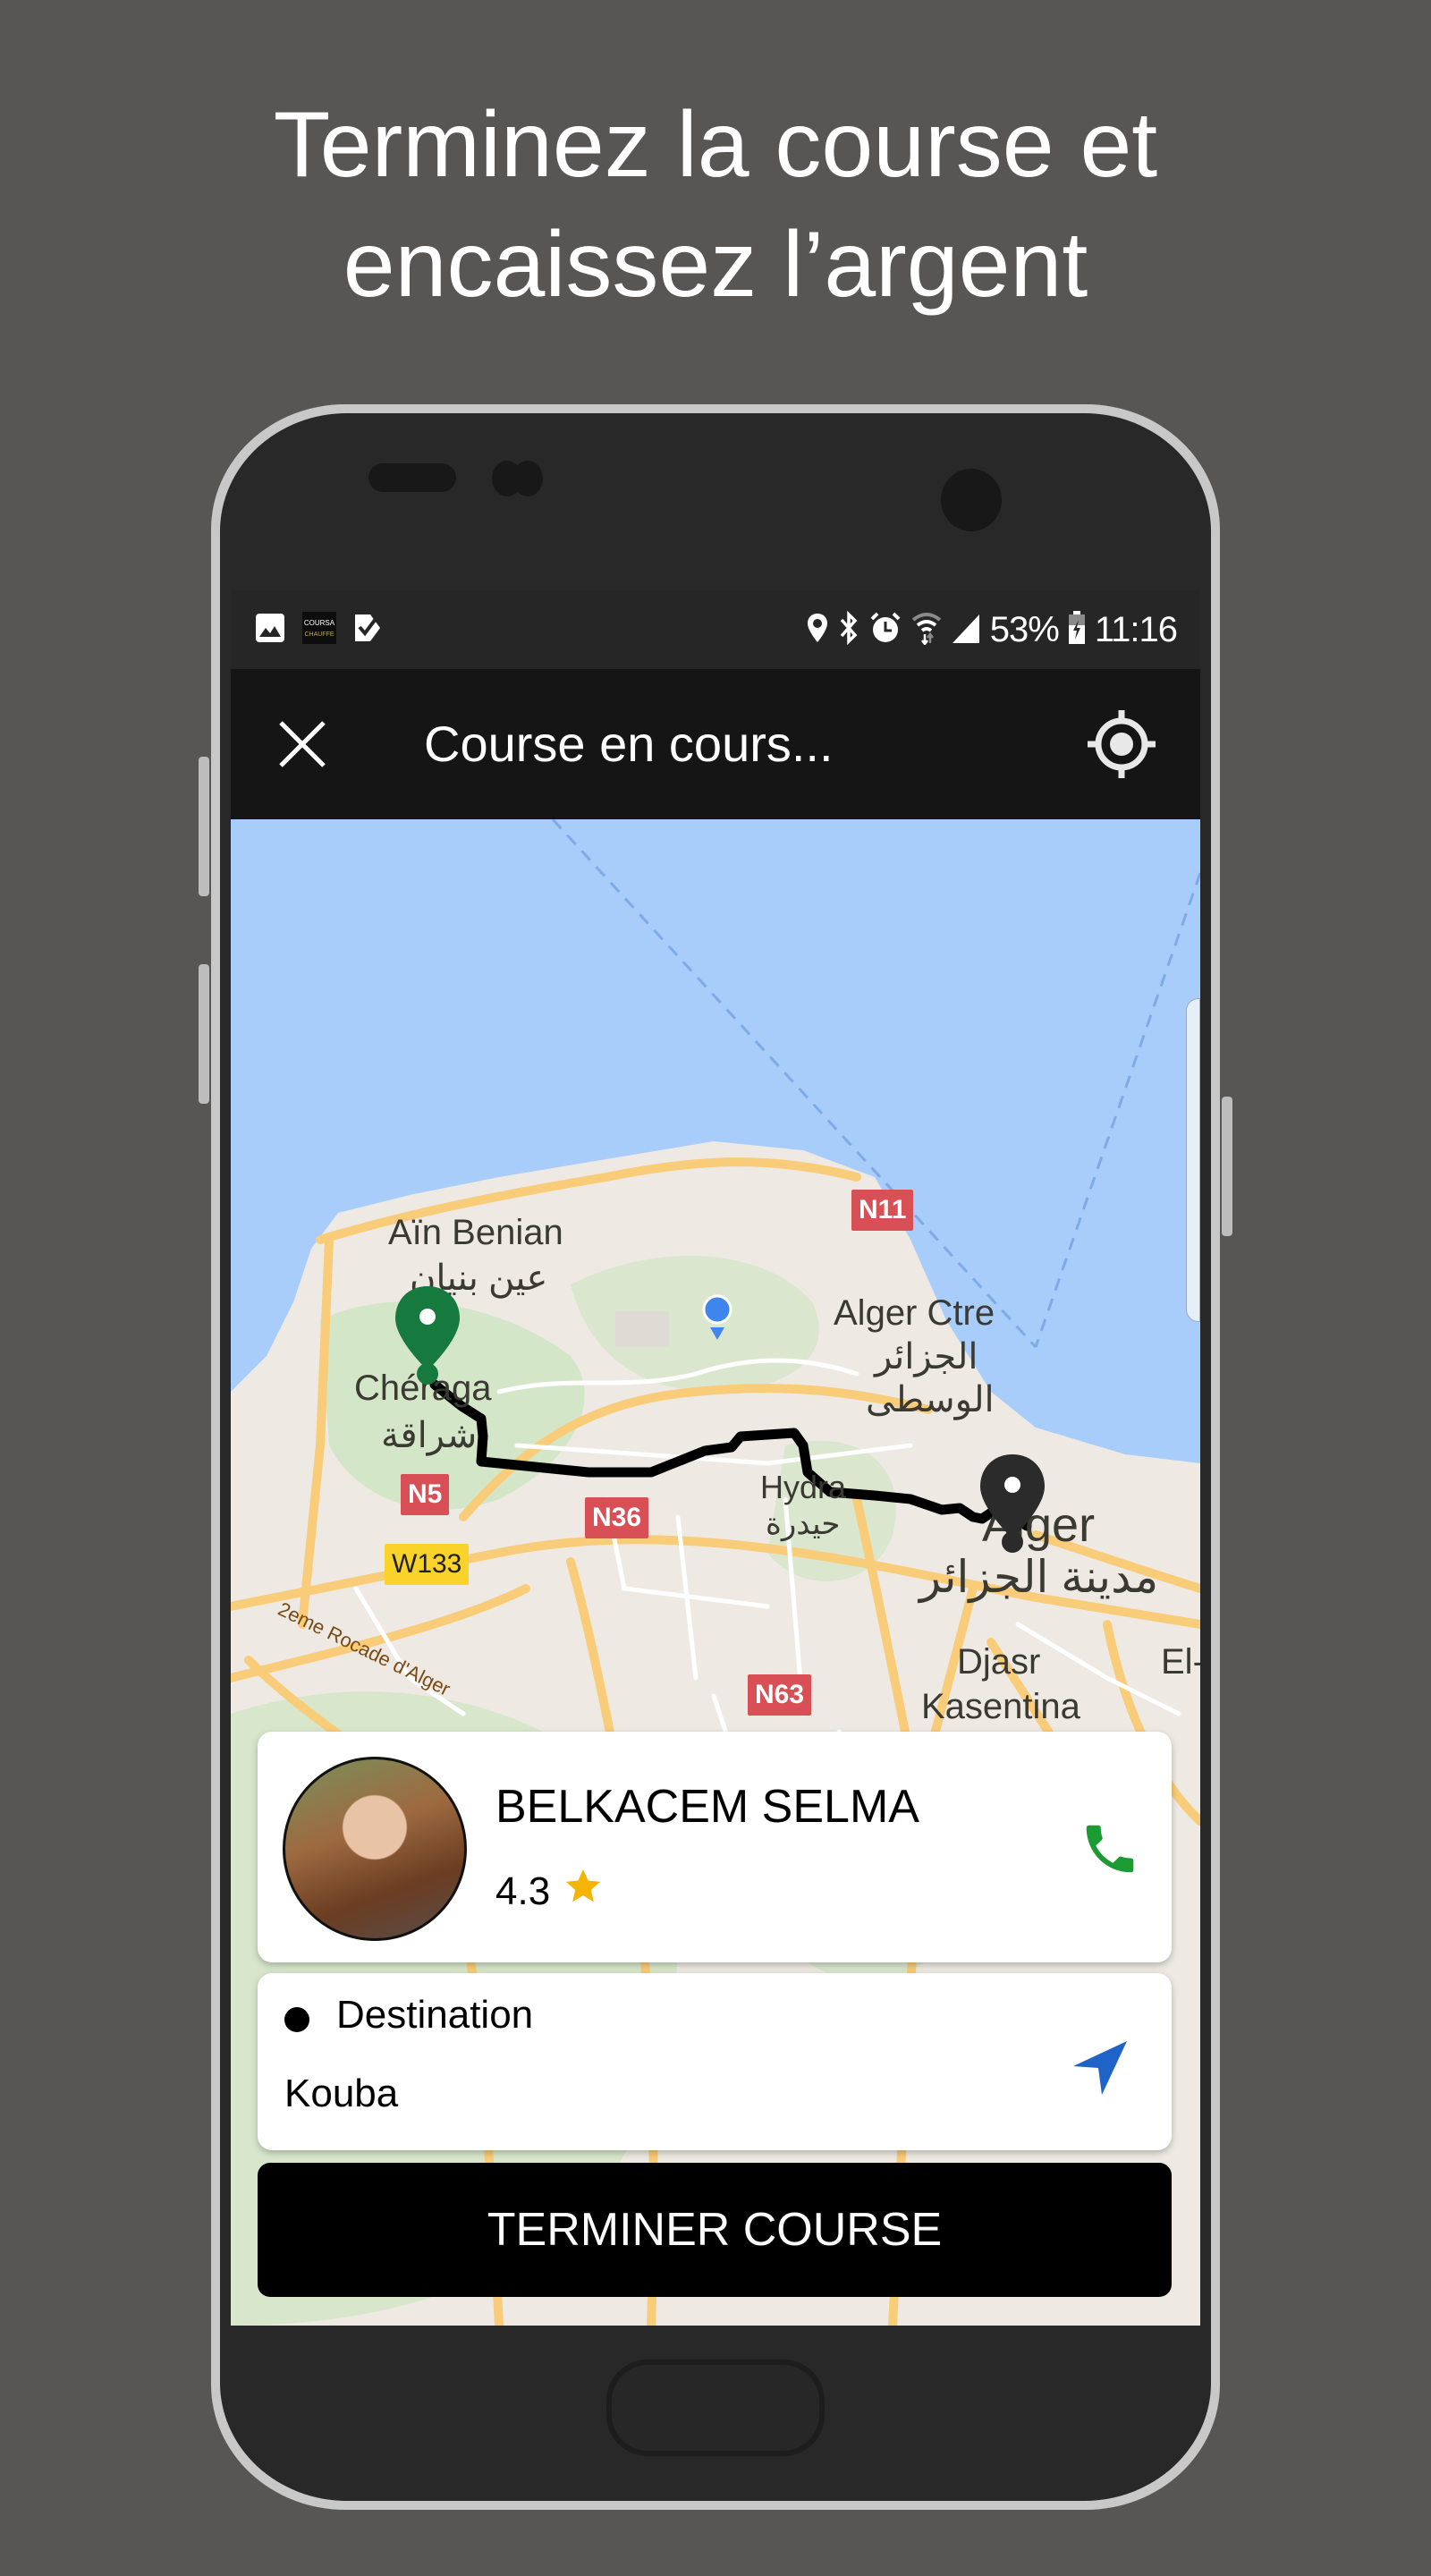 The image size is (1431, 2576). I want to click on battery-percent: 53%, so click(1024, 629).